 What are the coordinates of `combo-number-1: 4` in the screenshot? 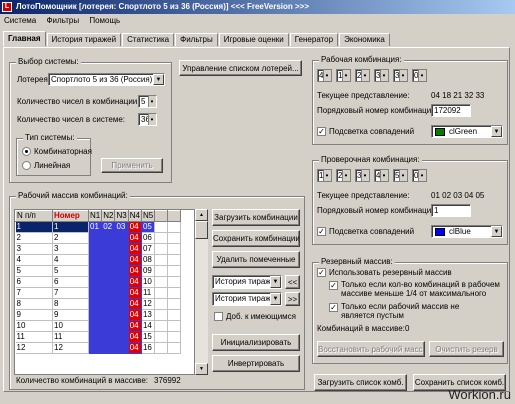 It's located at (324, 75).